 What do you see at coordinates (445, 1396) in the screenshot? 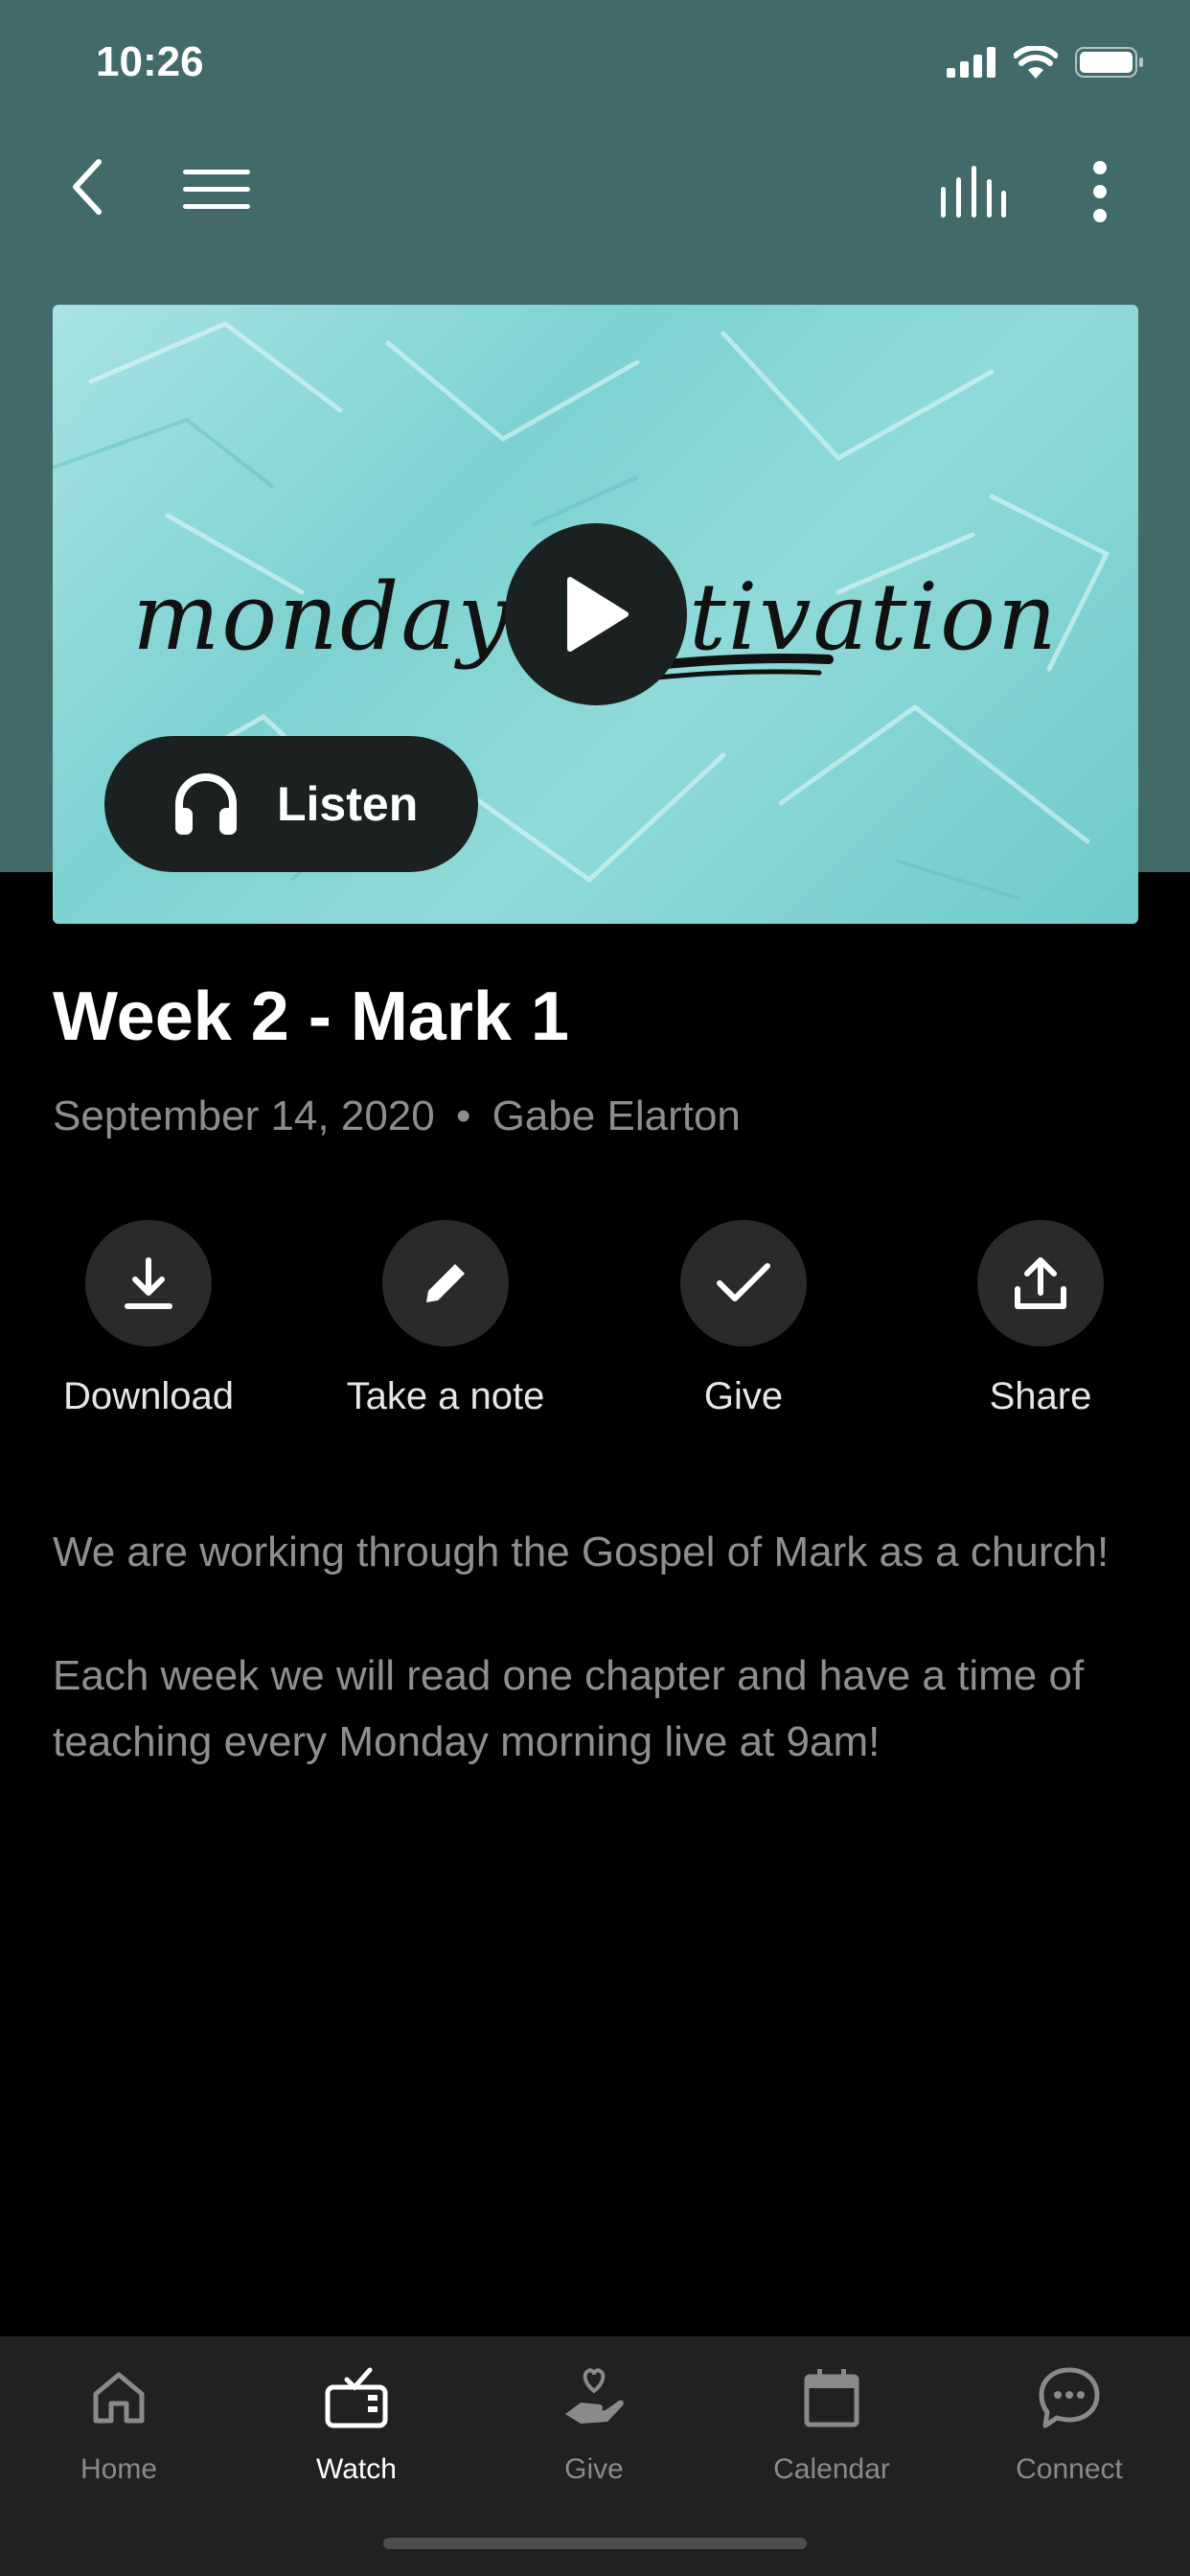
I see `take-note-label: Take a note` at bounding box center [445, 1396].